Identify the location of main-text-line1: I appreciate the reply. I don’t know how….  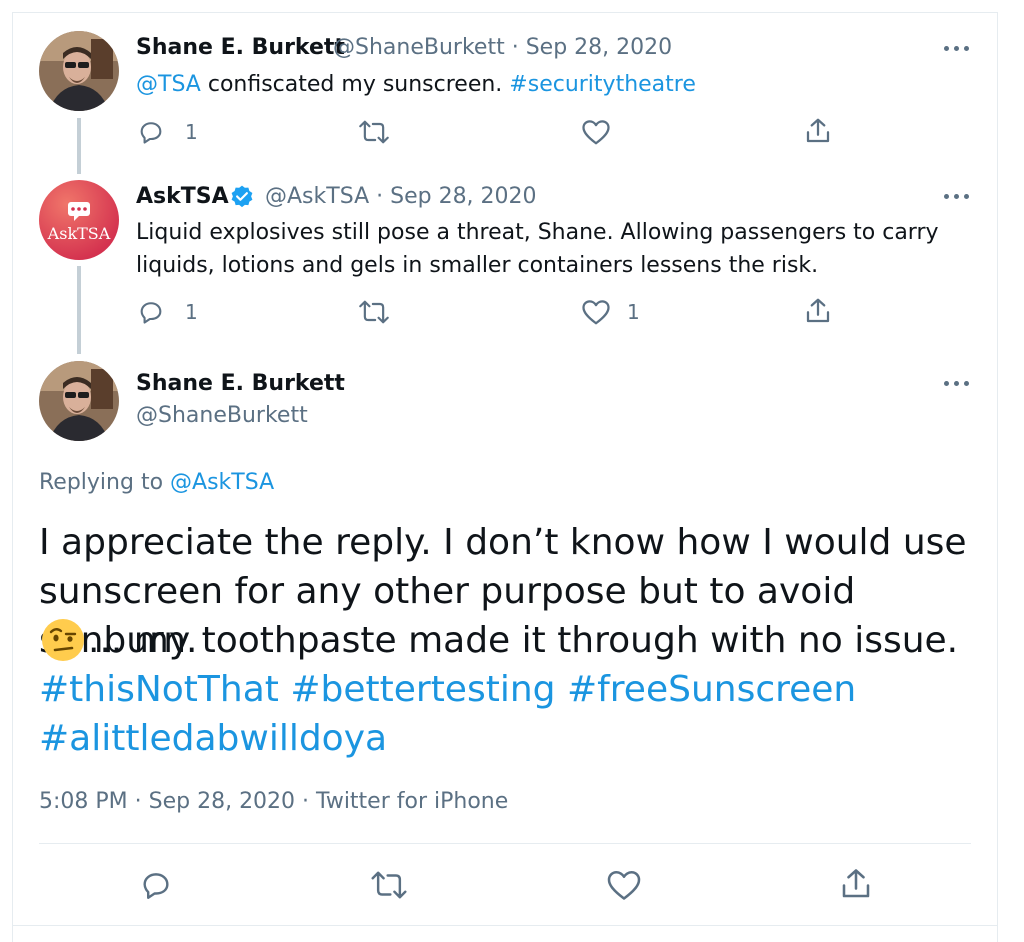
(503, 542).